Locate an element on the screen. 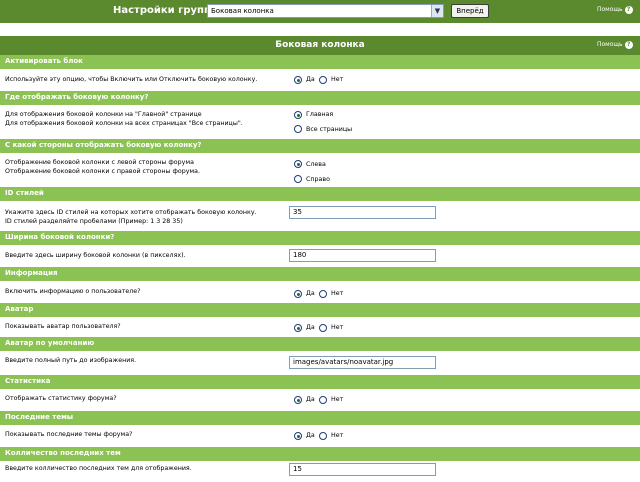 Image resolution: width=640 pixels, height=482 pixels. avatar-yes-radio is located at coordinates (298, 328).